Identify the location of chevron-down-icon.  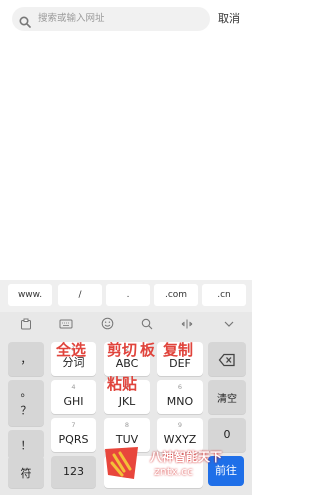
(229, 326).